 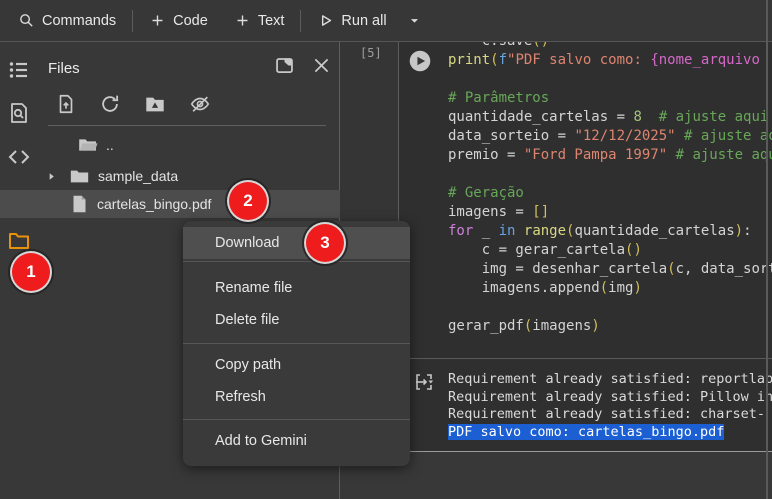 What do you see at coordinates (767, 249) in the screenshot?
I see `window-edge-scrollbar` at bounding box center [767, 249].